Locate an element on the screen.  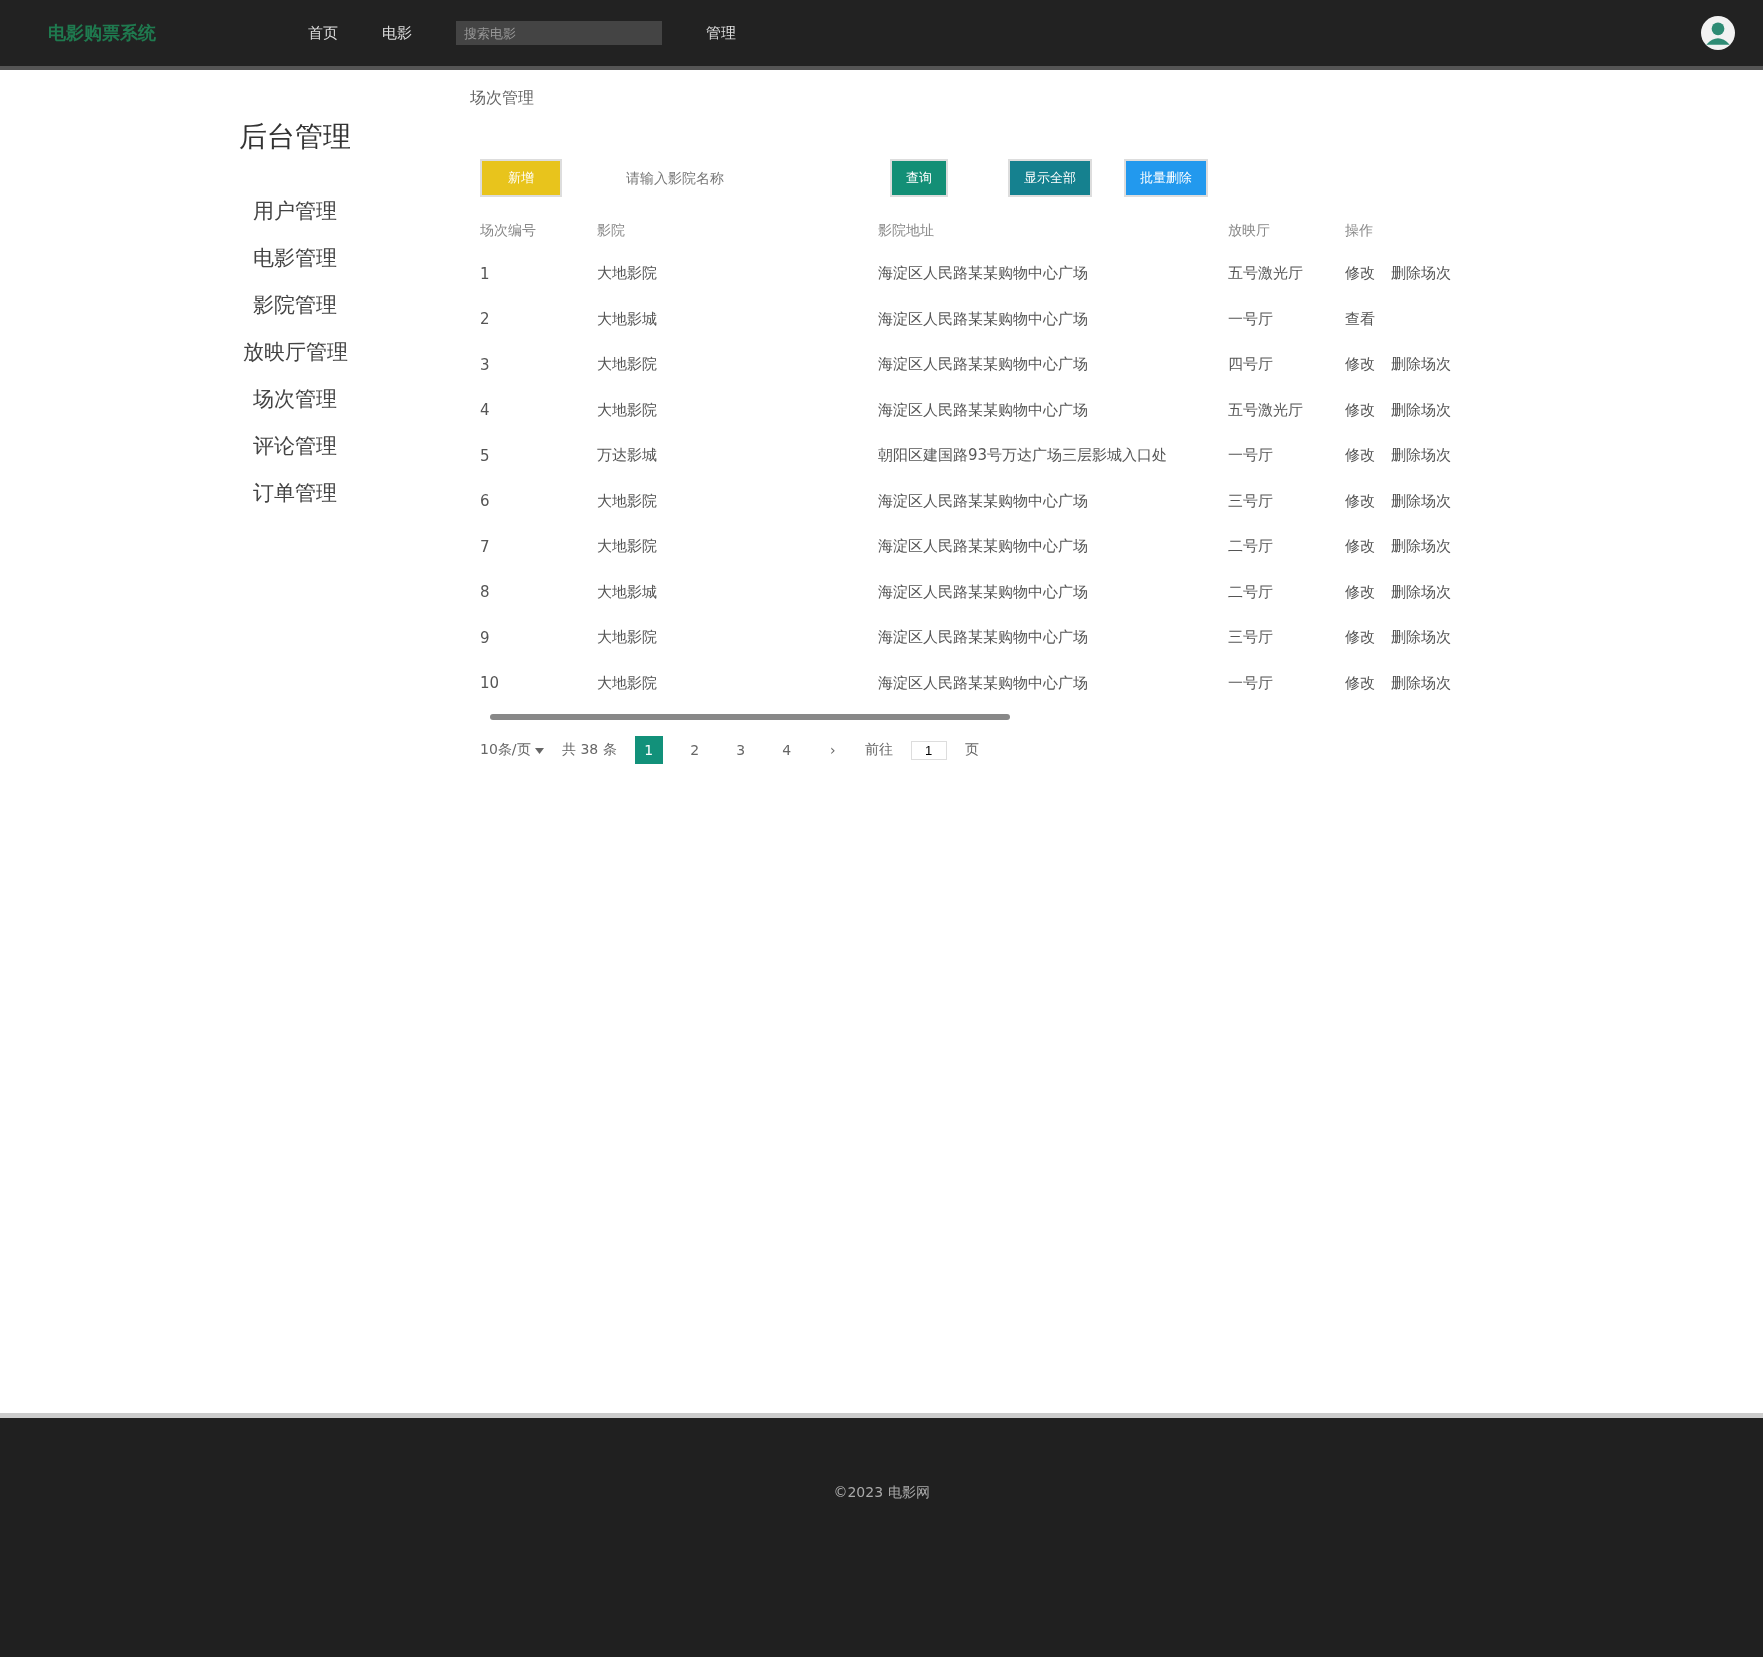
table-cell-text: 5 is located at coordinates (485, 455).